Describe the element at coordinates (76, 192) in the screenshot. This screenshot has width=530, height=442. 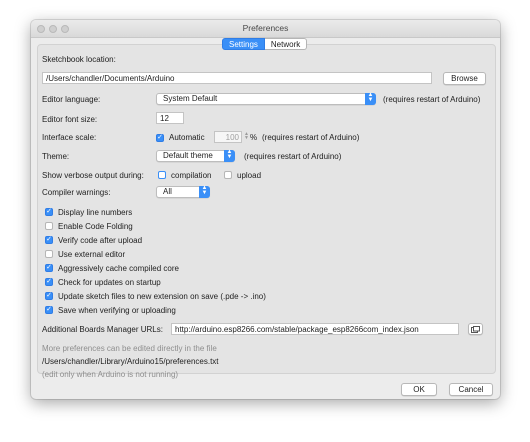
I see `compiler-warnings-label: Compiler warnings:` at that location.